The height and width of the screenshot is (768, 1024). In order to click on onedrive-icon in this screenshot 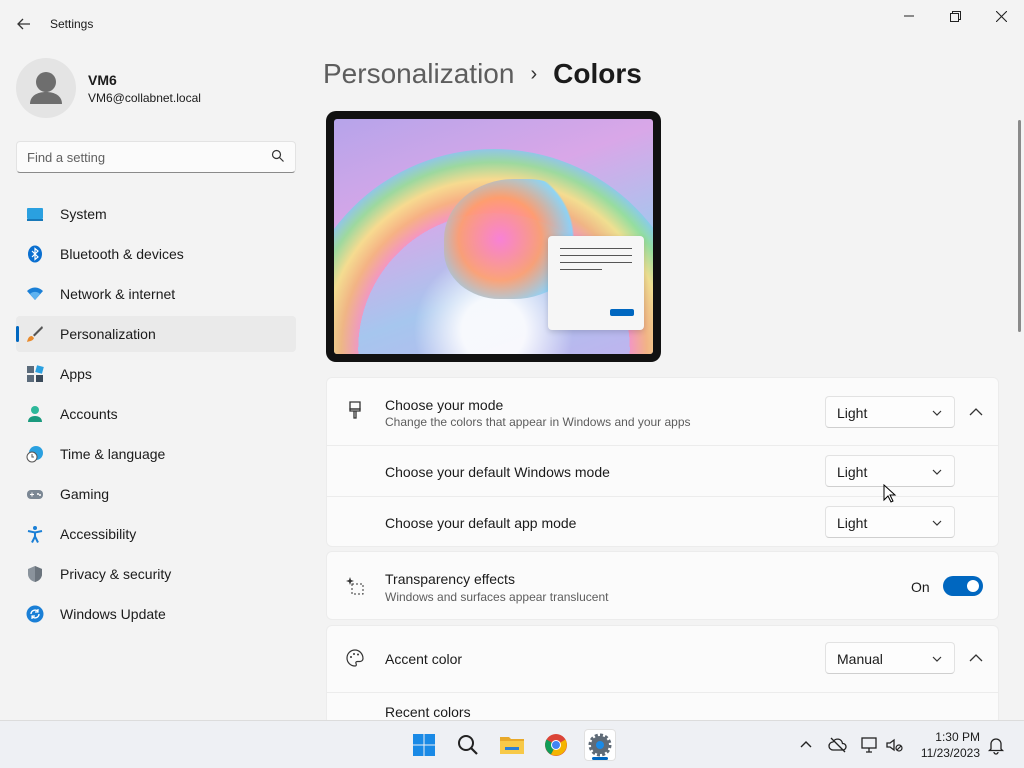, I will do `click(838, 745)`.